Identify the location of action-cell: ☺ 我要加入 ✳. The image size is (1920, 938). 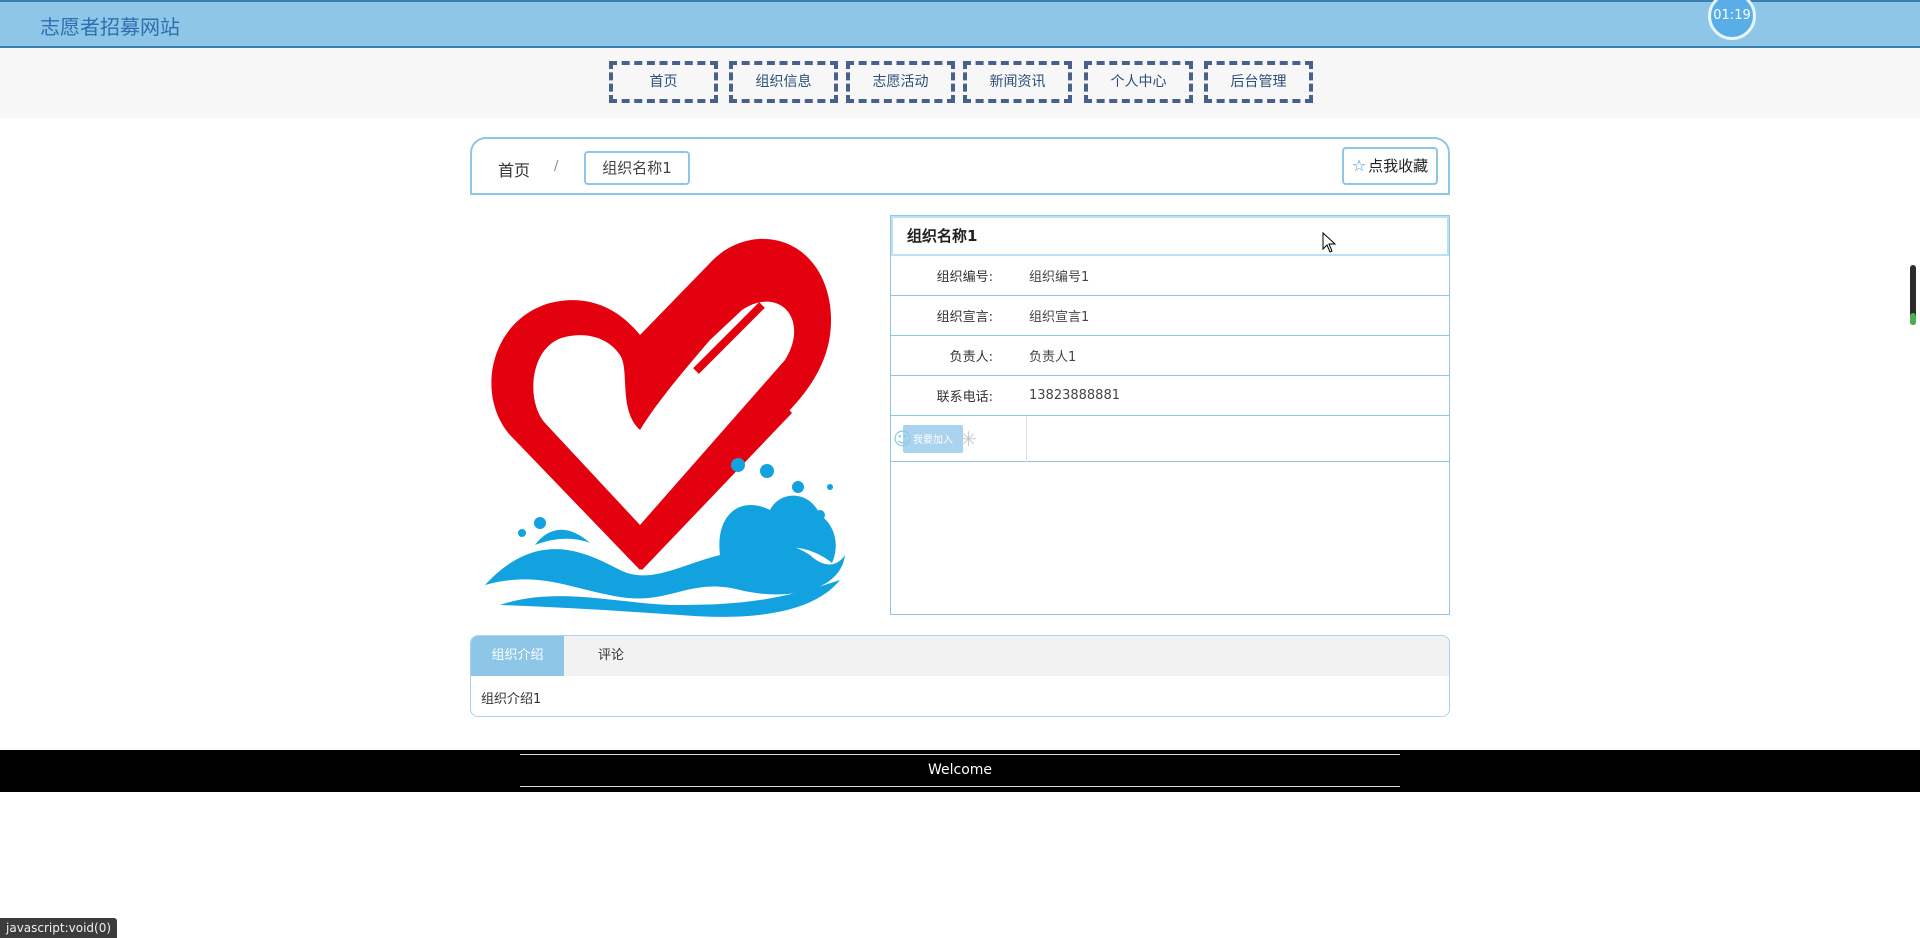
(959, 438).